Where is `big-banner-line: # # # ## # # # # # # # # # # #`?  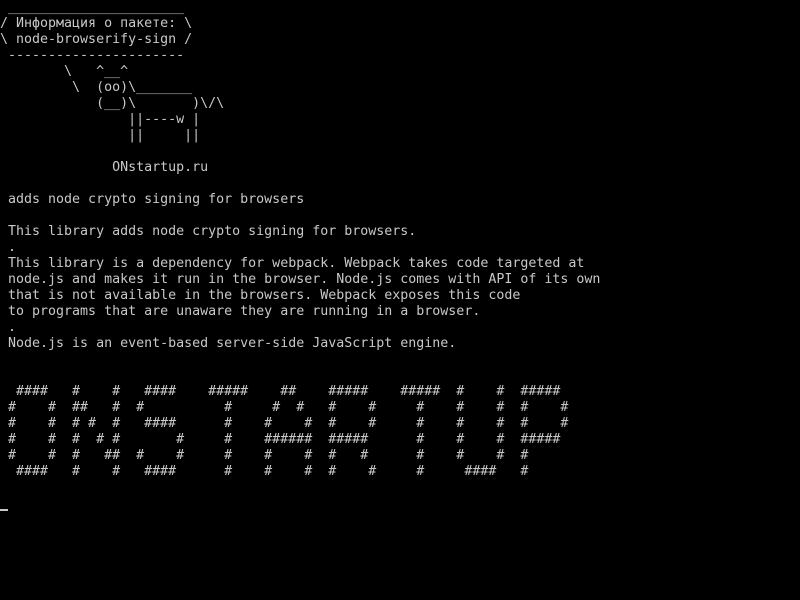
big-banner-line: # # # ## # # # # # # # # # # # is located at coordinates (264, 455).